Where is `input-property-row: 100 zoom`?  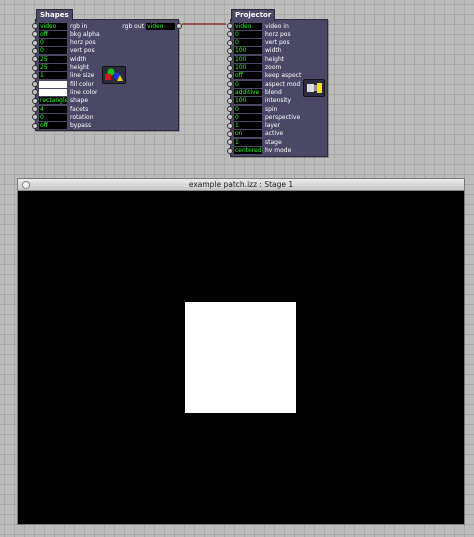 input-property-row: 100 zoom is located at coordinates (254, 68).